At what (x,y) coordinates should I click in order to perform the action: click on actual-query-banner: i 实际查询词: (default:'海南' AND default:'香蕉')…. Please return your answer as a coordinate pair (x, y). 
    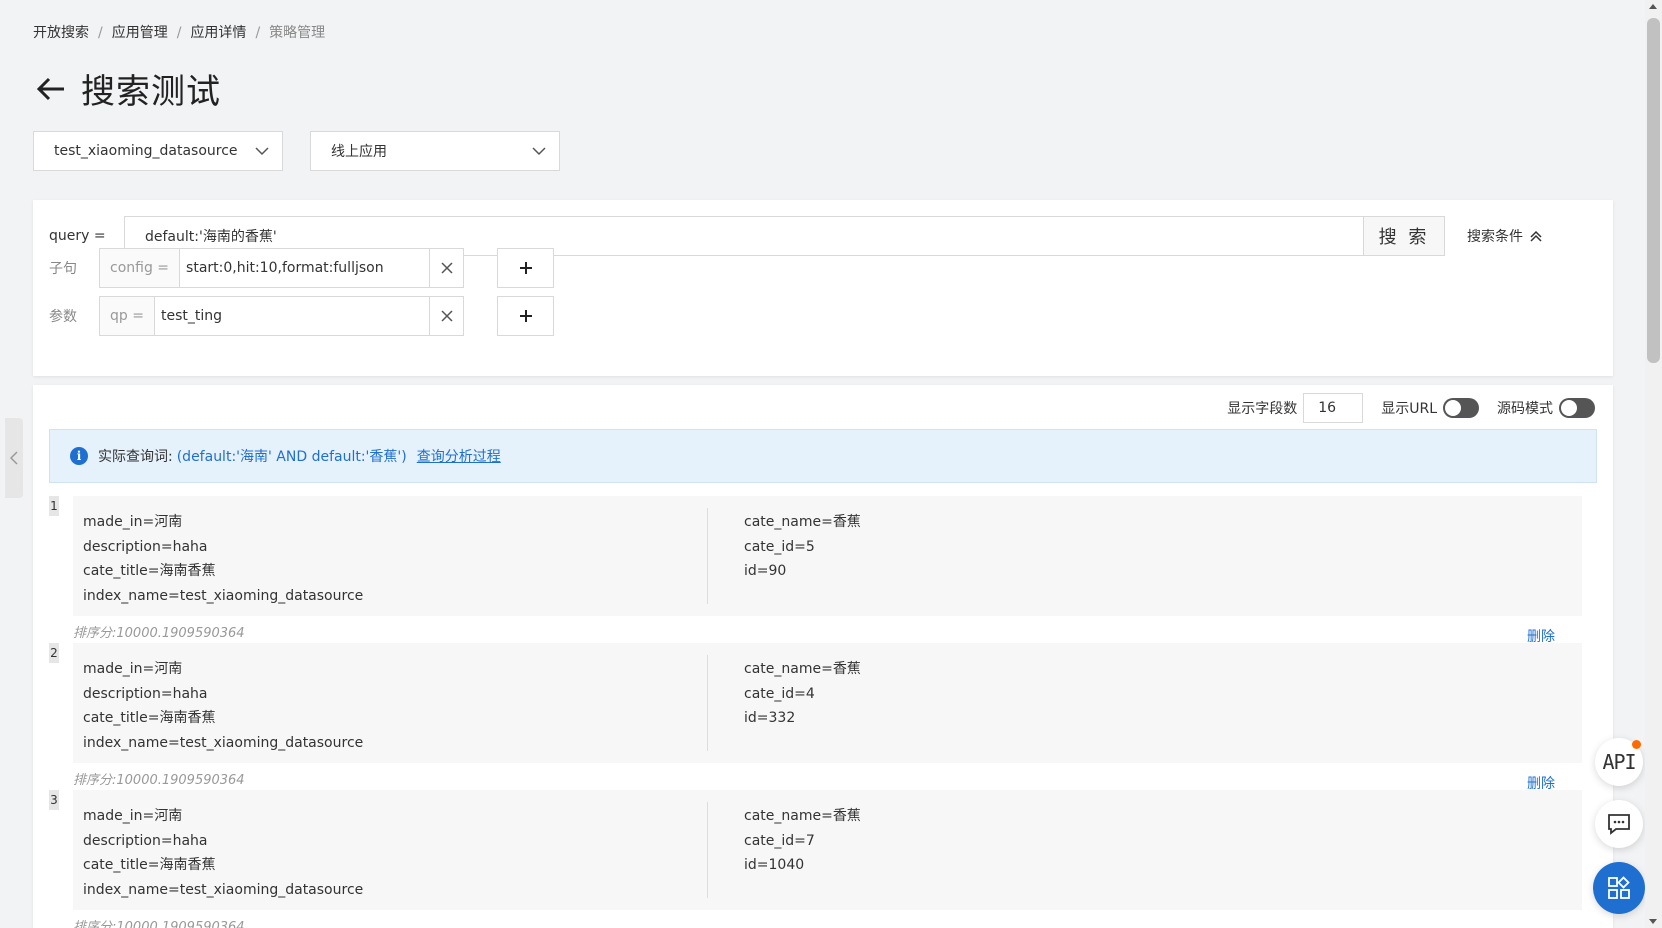
    Looking at the image, I should click on (823, 456).